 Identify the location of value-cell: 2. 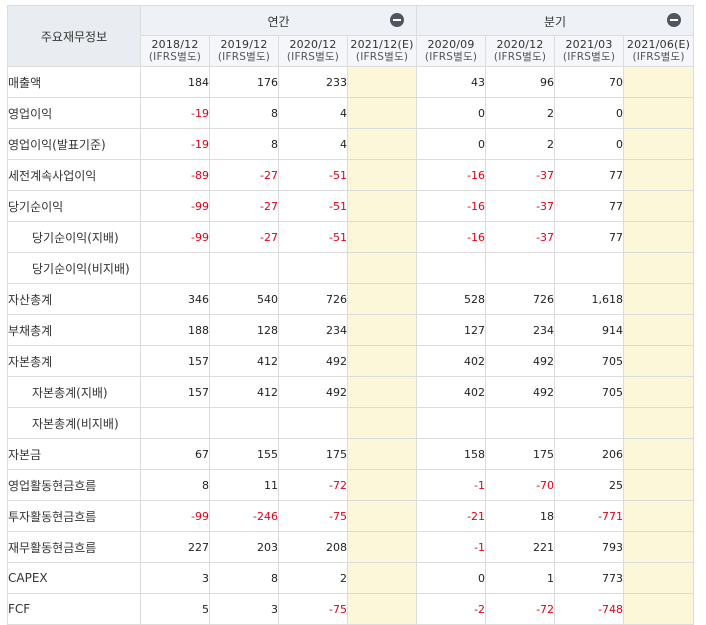
(313, 578).